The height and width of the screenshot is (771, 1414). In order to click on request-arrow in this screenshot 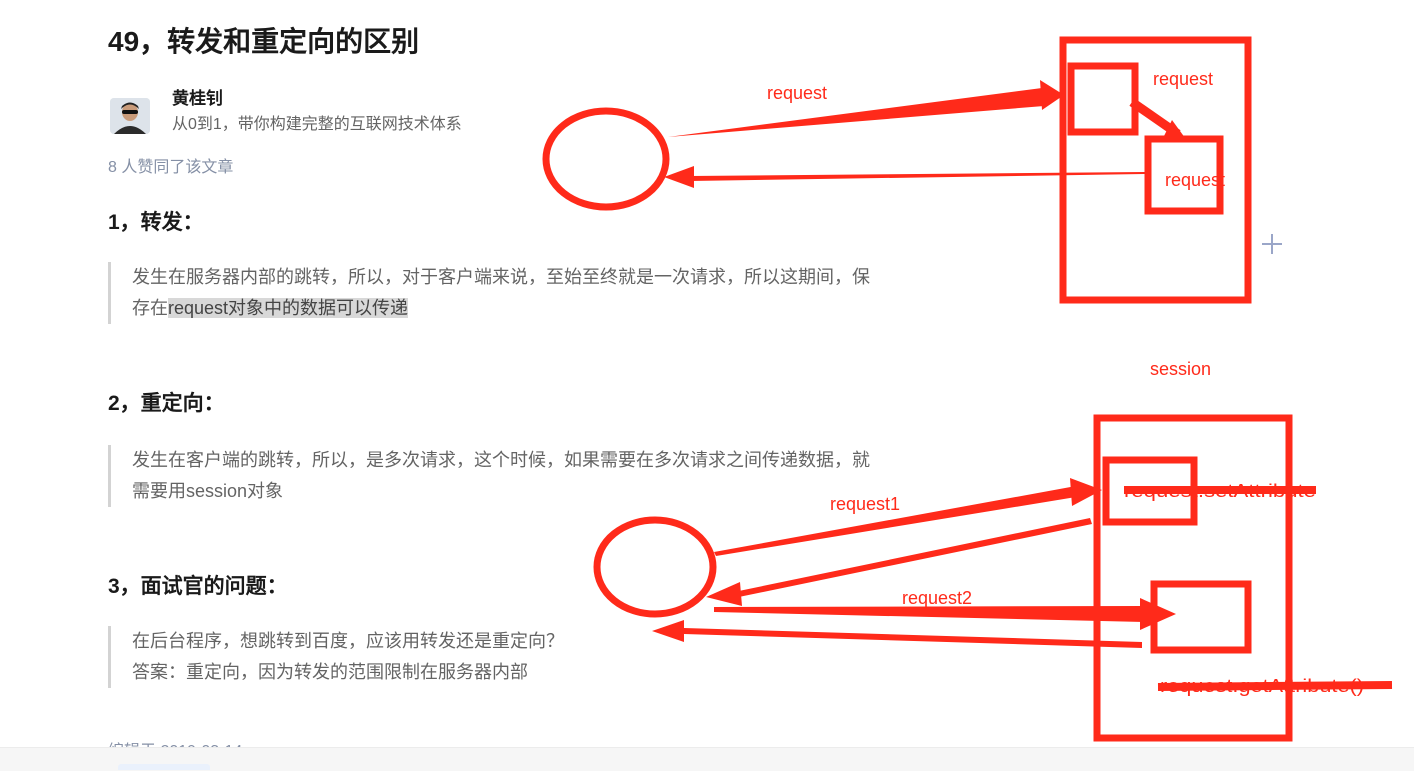, I will do `click(865, 112)`.